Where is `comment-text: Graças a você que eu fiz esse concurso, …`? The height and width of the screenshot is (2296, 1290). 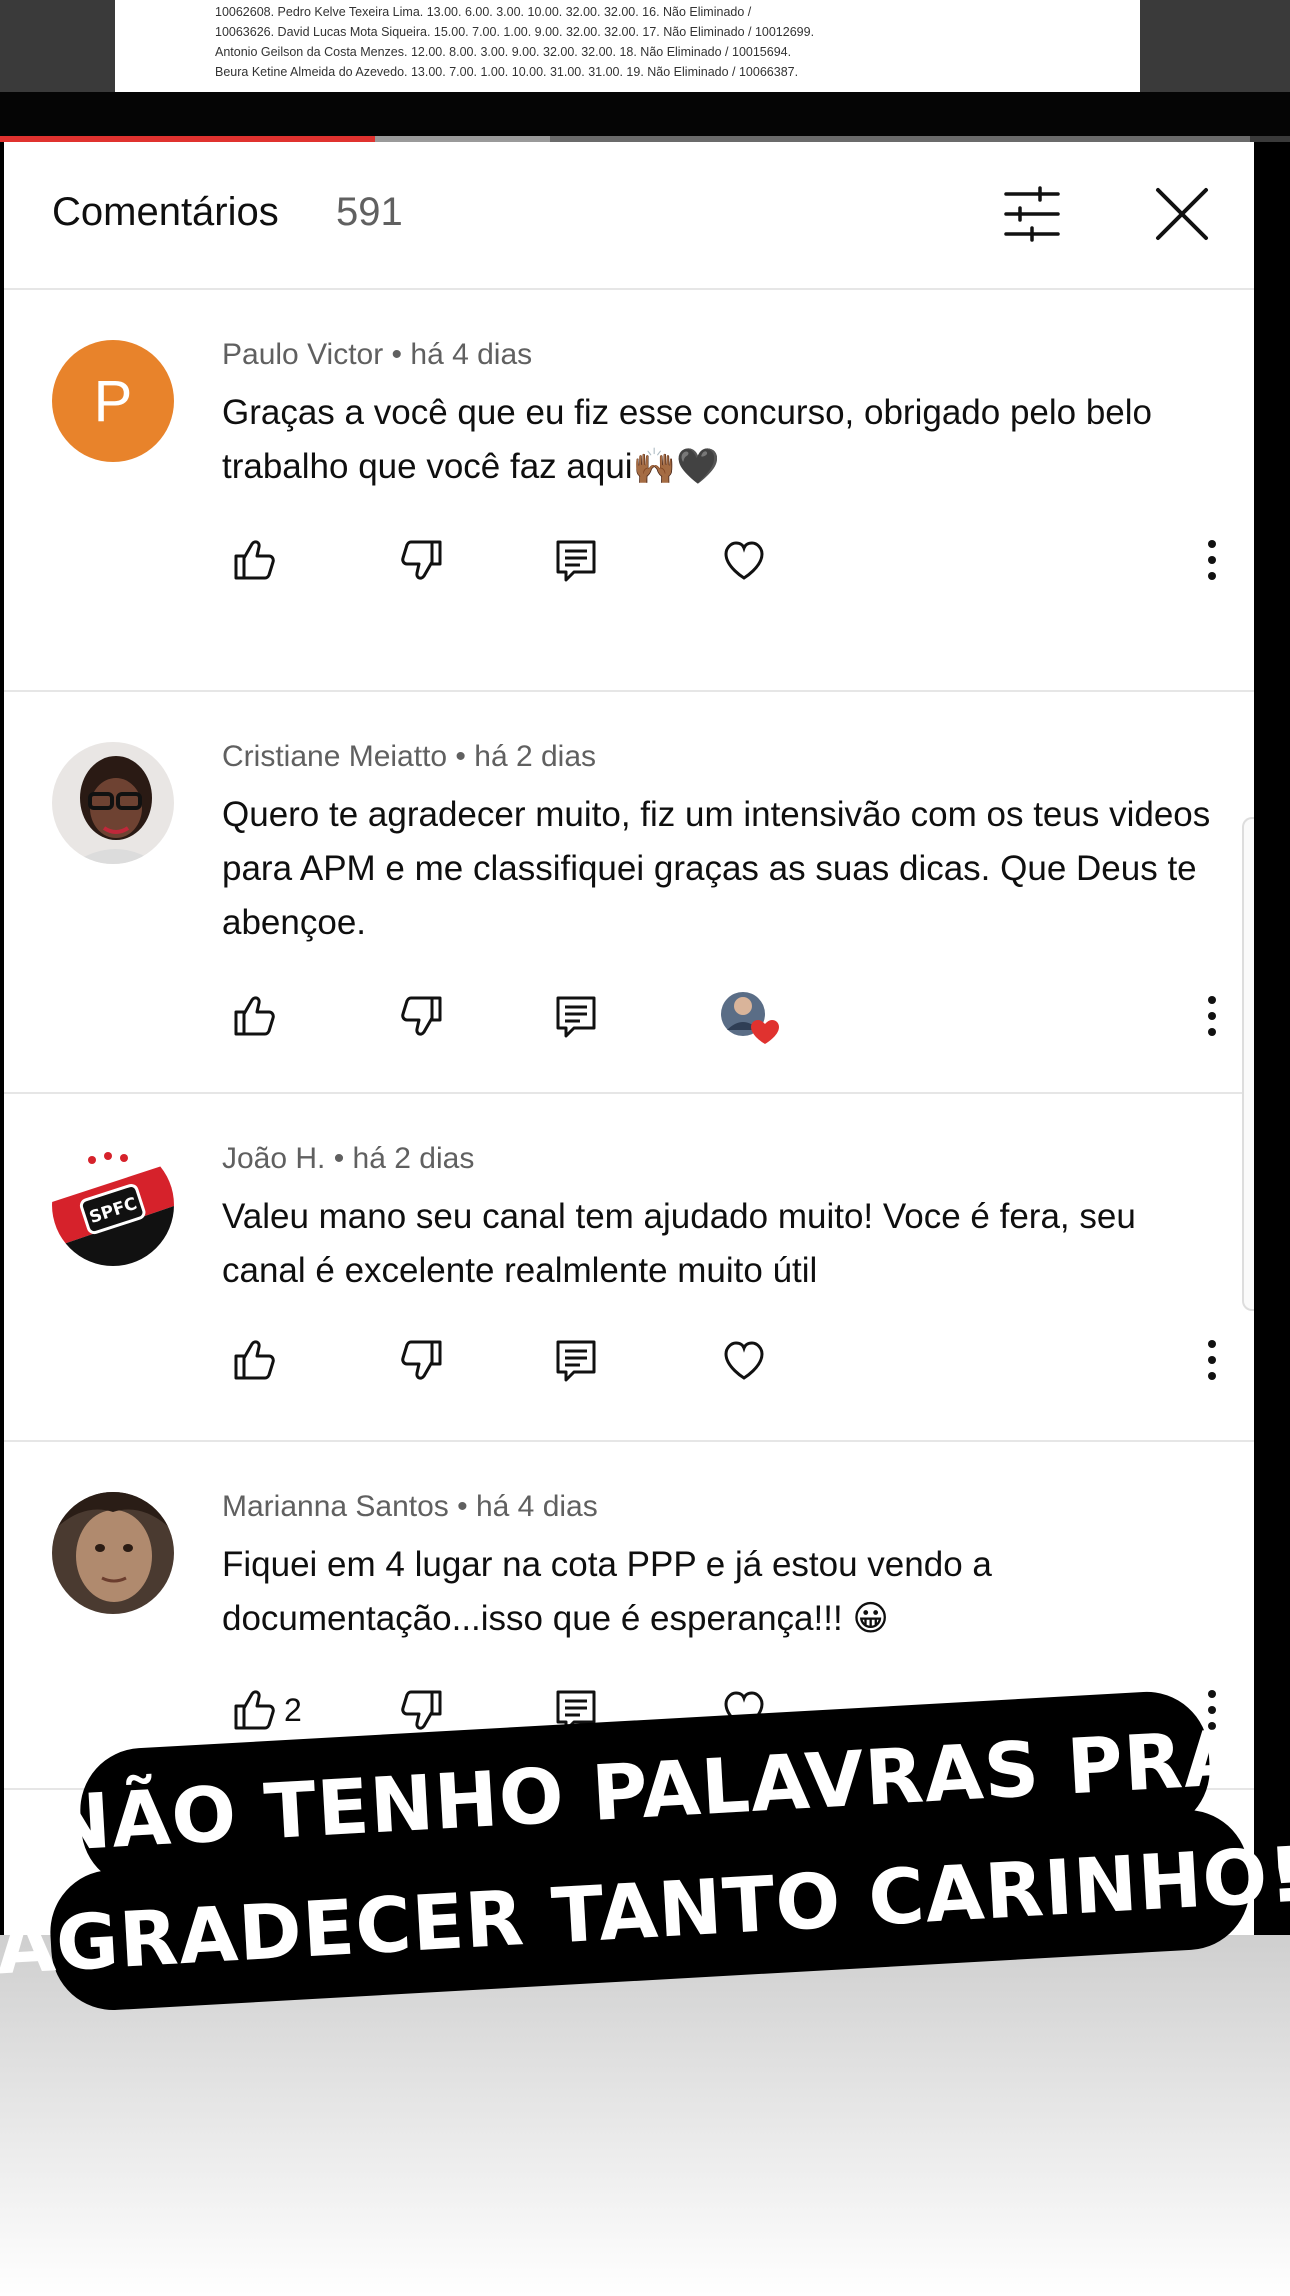 comment-text: Graças a você que eu fiz esse concurso, … is located at coordinates (687, 439).